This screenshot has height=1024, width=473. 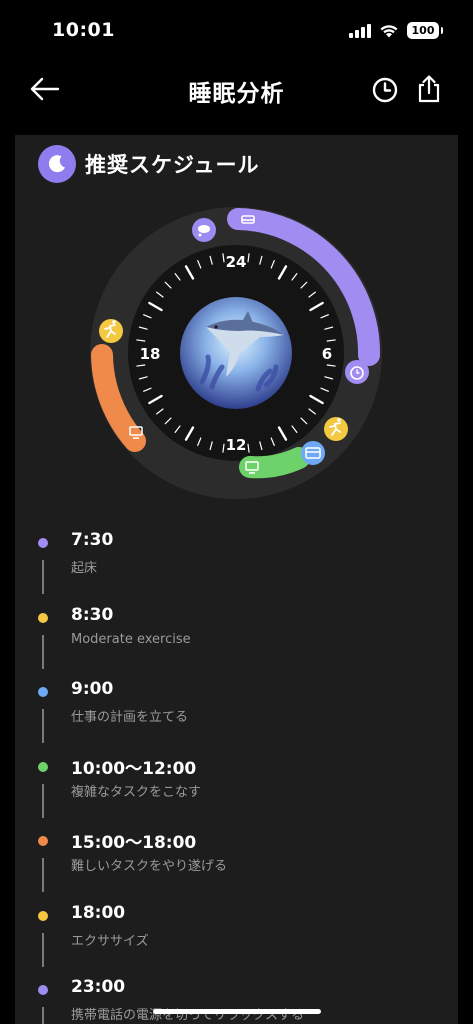 I want to click on share-icon, so click(x=429, y=89).